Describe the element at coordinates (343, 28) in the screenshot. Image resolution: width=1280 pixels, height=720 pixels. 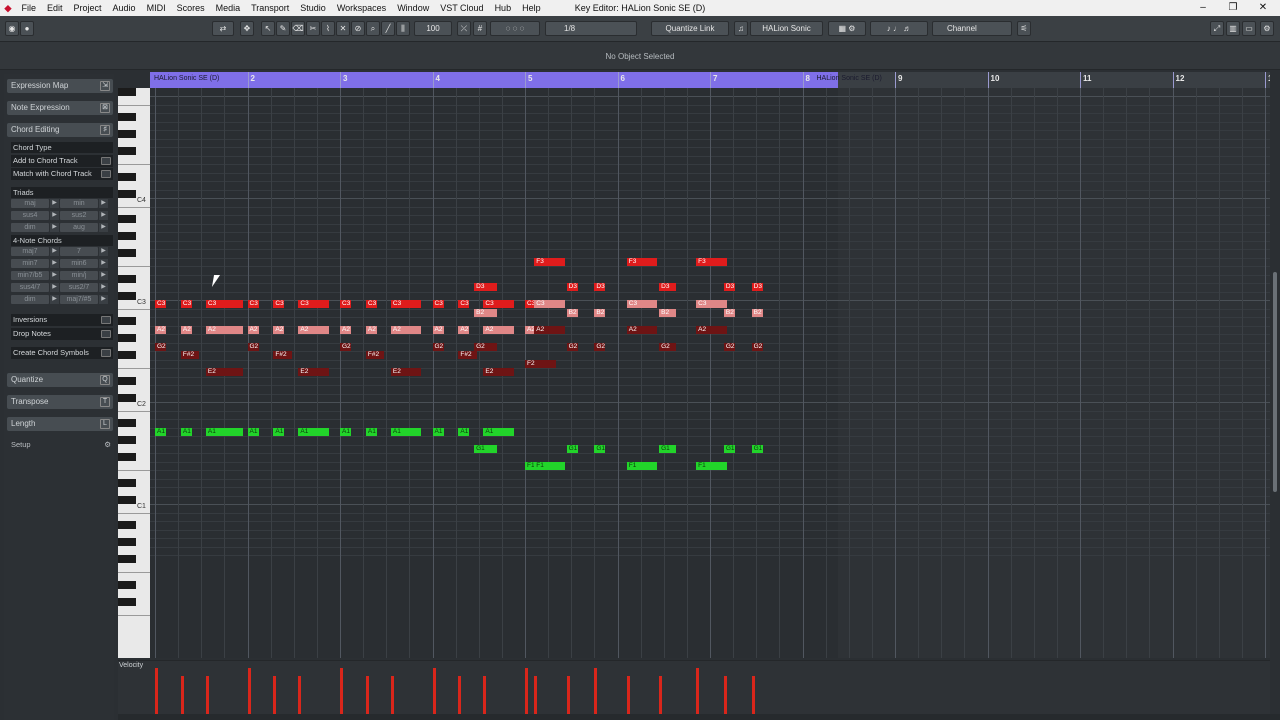
I see `glue-tool-icon: ✕` at that location.